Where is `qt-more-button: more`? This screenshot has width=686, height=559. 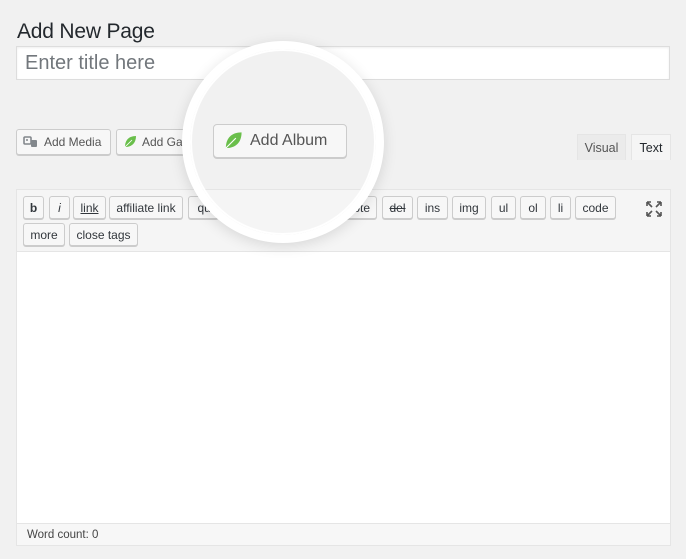 qt-more-button: more is located at coordinates (44, 234).